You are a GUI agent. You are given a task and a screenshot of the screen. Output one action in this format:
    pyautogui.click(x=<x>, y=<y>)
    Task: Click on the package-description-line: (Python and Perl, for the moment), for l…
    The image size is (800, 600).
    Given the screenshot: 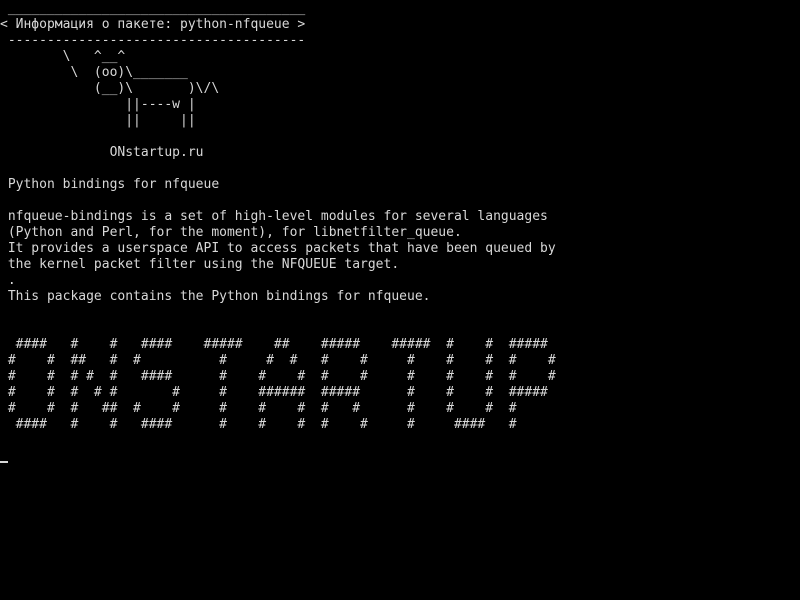 What is the action you would take?
    pyautogui.click(x=231, y=232)
    